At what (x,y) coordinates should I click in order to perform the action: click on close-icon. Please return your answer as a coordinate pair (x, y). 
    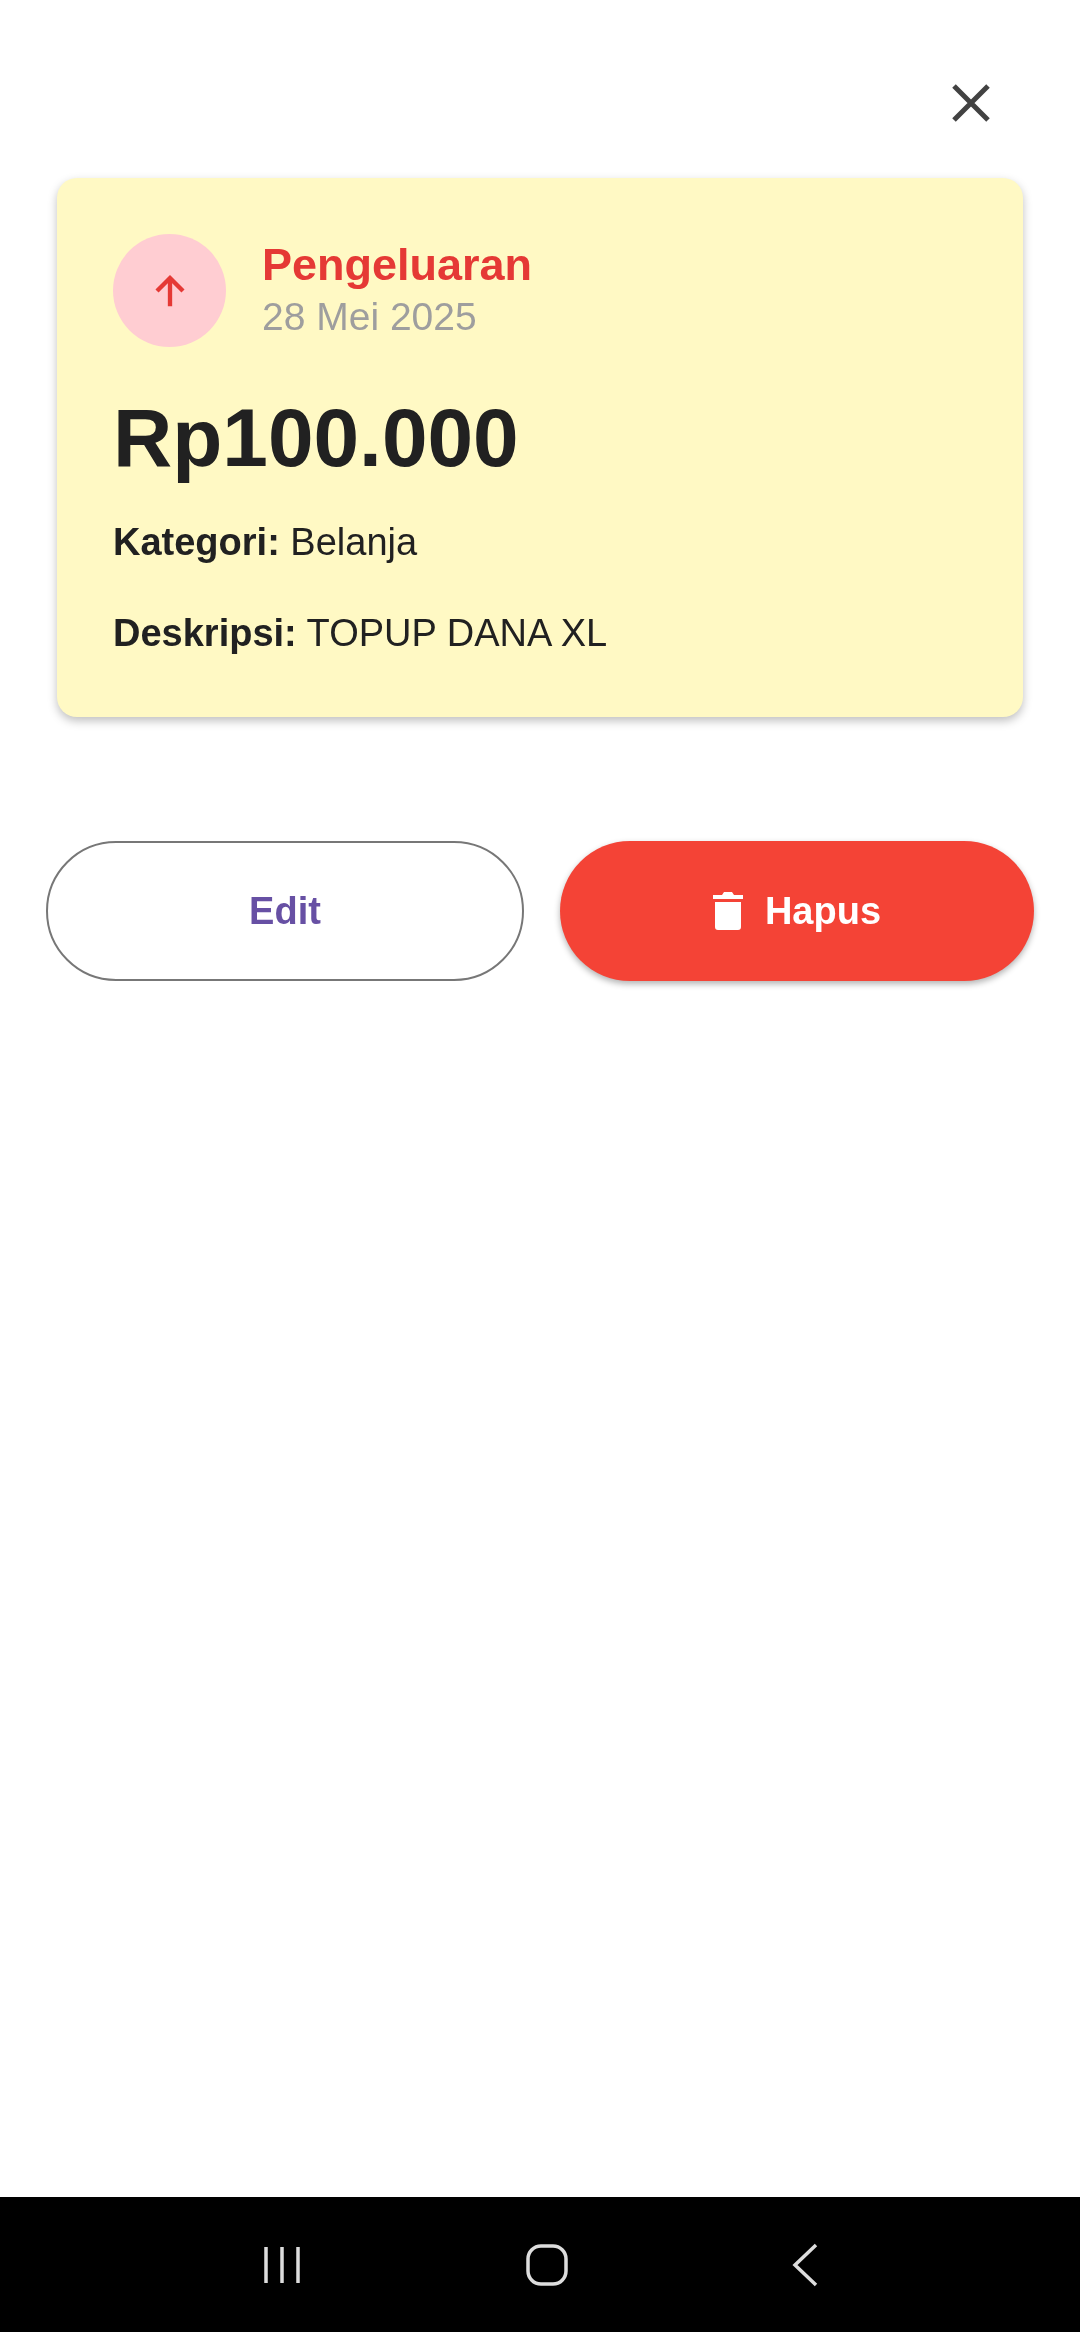
    Looking at the image, I should click on (971, 103).